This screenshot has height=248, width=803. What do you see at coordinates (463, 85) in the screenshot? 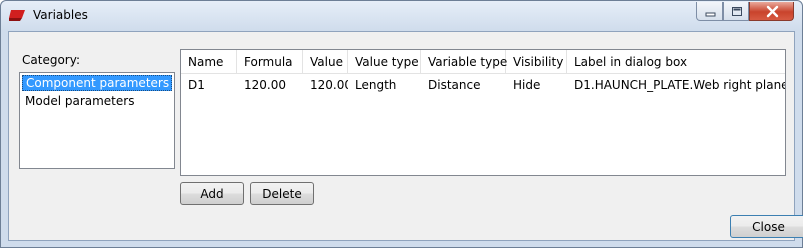
I see `cell-variable-type: Distance` at bounding box center [463, 85].